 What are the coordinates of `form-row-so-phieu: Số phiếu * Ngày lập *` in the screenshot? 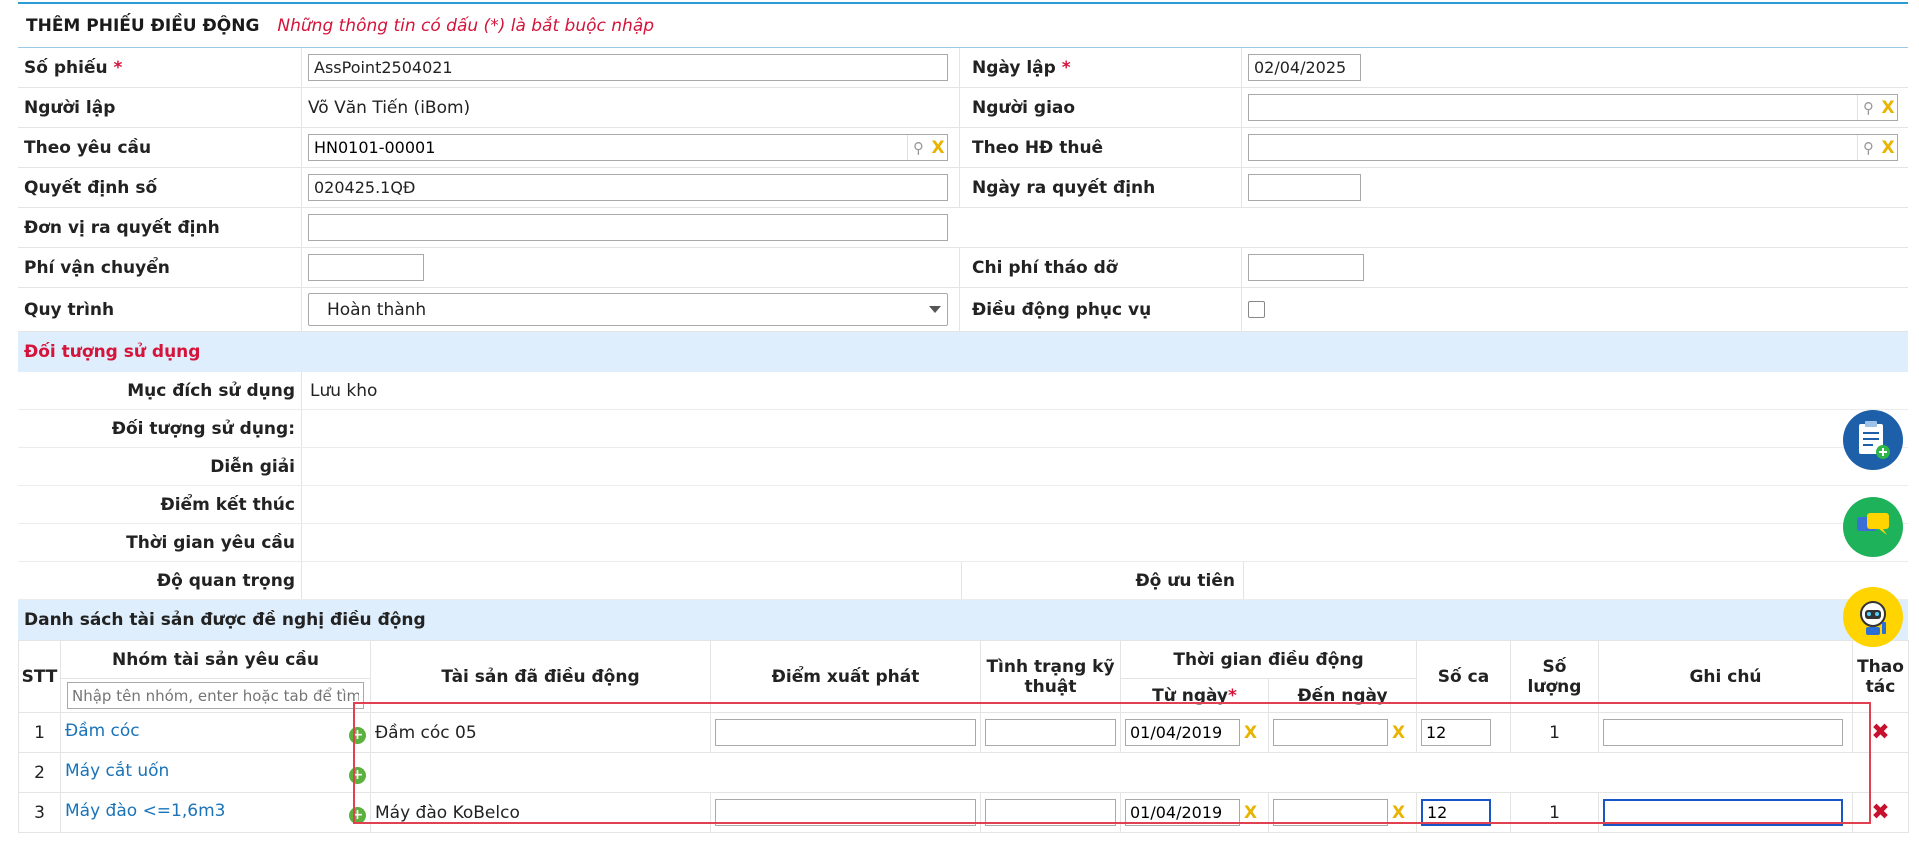 It's located at (963, 68).